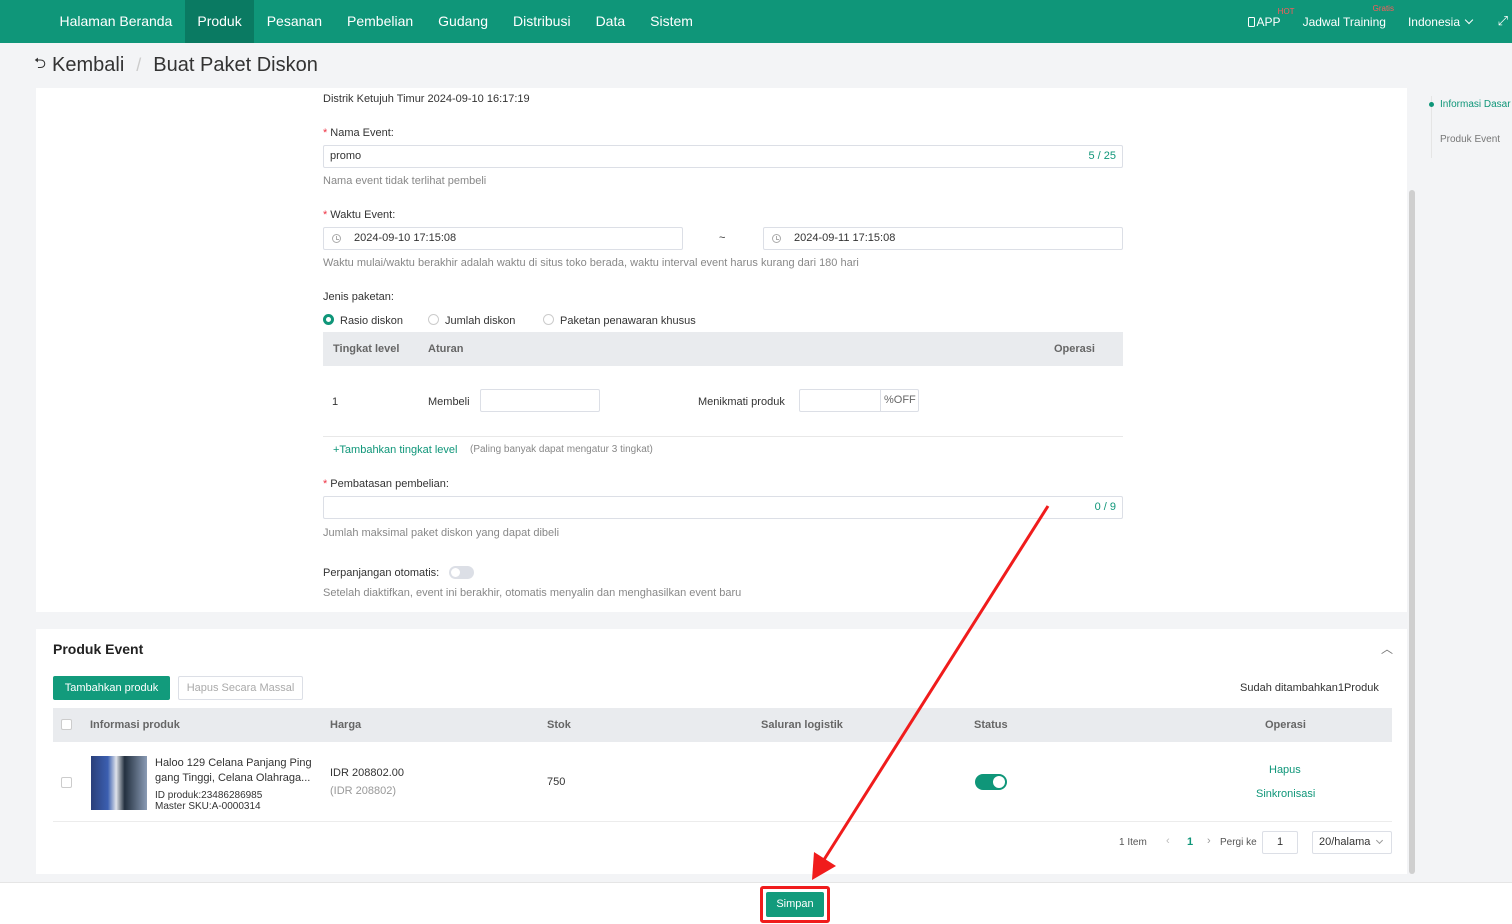 Image resolution: width=1512 pixels, height=924 pixels. What do you see at coordinates (859, 400) in the screenshot?
I see `discount-input: %OFF` at bounding box center [859, 400].